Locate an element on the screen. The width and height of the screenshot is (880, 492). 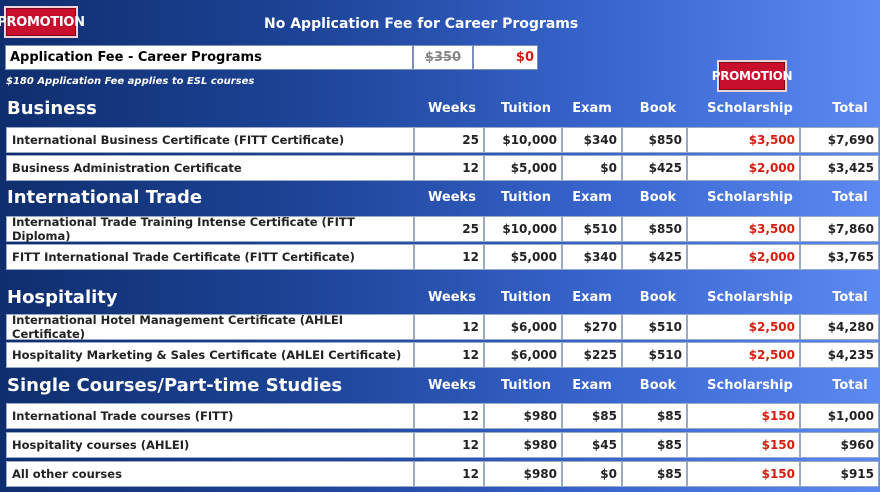
fee-label-cell: Application Fee - Career Programs is located at coordinates (209, 57).